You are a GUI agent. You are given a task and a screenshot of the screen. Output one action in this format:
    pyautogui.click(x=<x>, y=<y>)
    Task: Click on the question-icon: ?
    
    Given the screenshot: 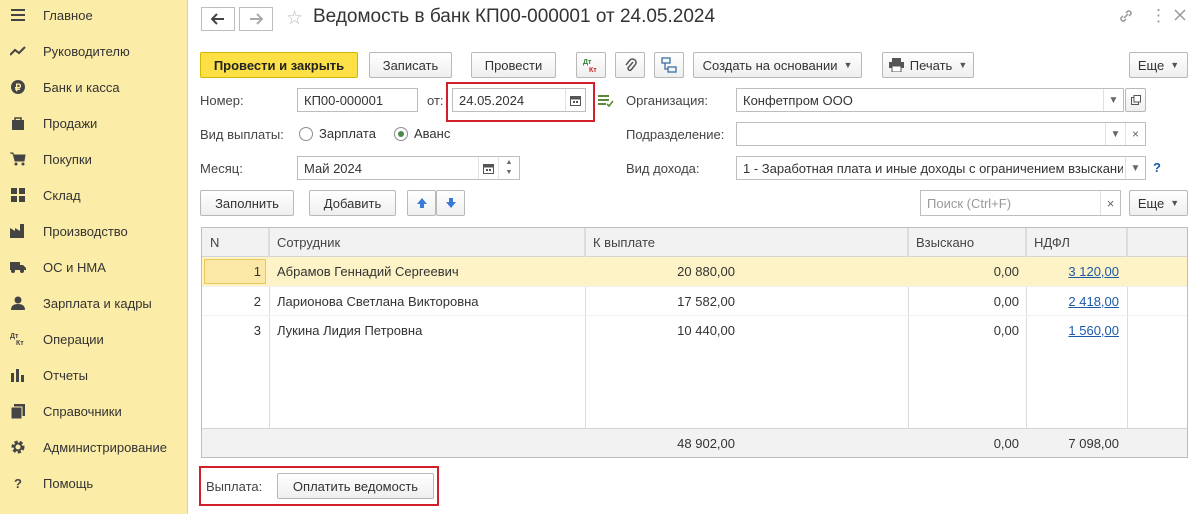 What is the action you would take?
    pyautogui.click(x=18, y=483)
    